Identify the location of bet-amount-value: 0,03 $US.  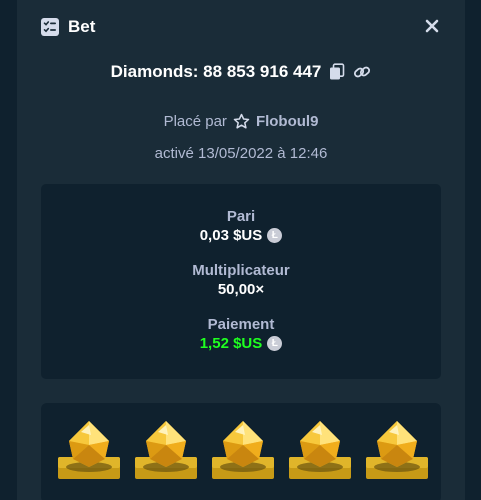
(231, 235).